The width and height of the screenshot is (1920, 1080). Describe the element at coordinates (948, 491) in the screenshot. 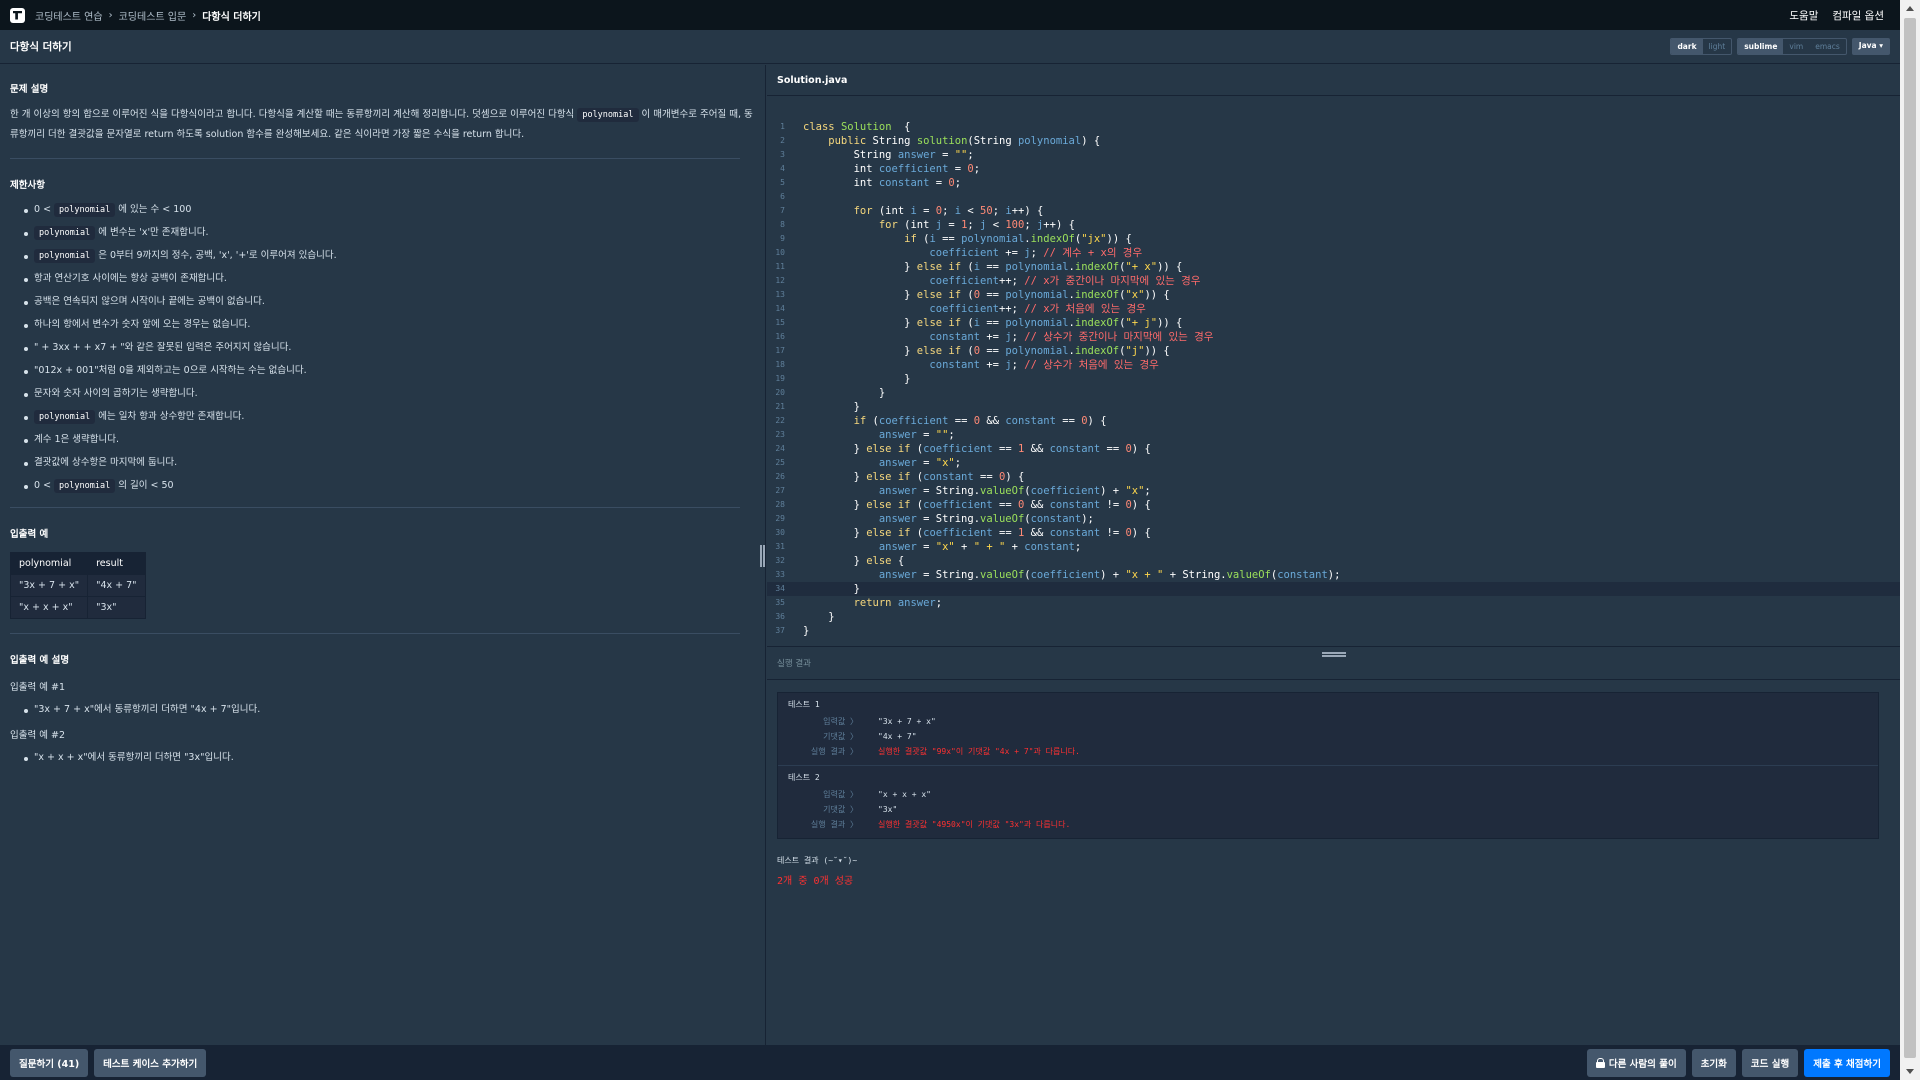

I see `code-token: = String.` at that location.